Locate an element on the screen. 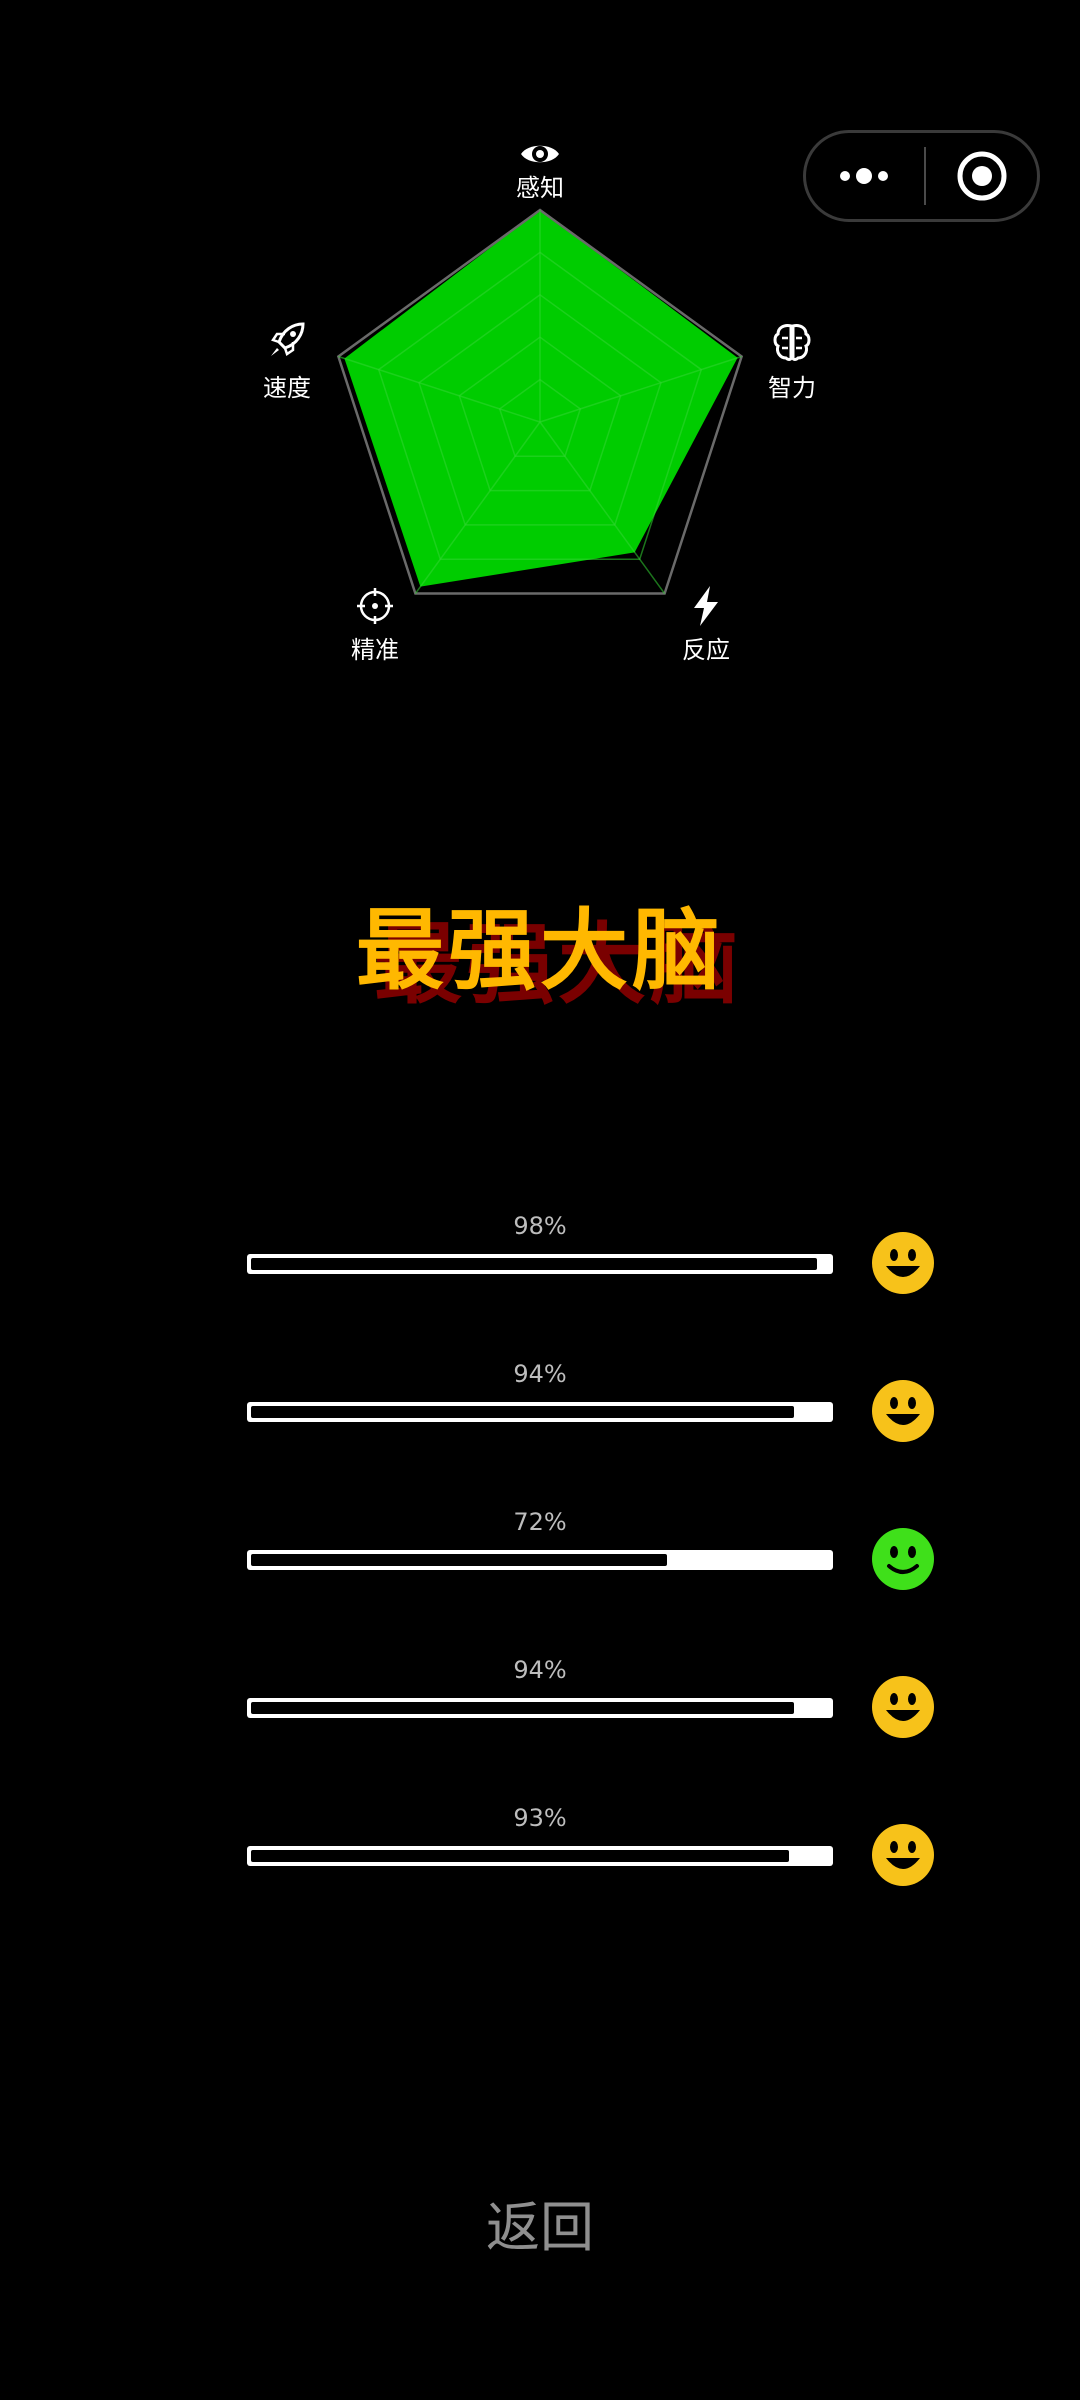  result-title: 最强大脑 最强大脑 is located at coordinates (540, 948).